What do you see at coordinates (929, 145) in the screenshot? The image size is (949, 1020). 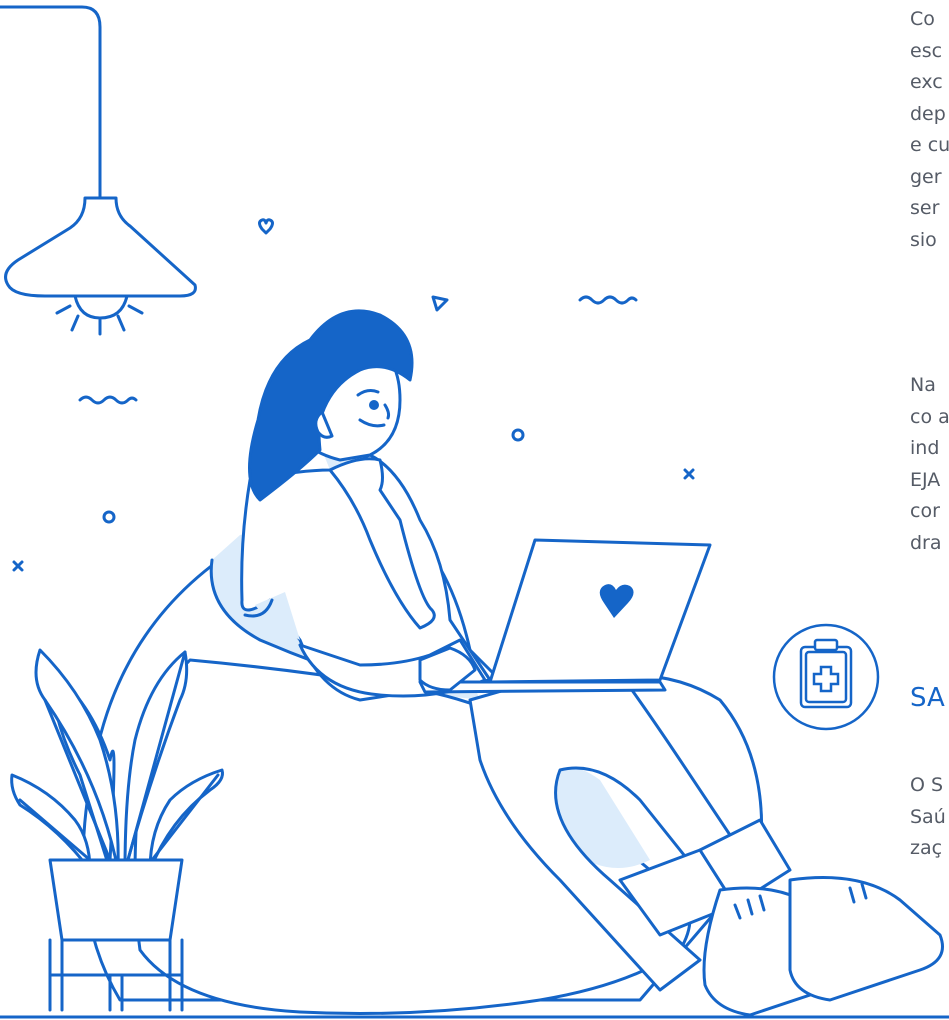 I see `text-line: e cu` at bounding box center [929, 145].